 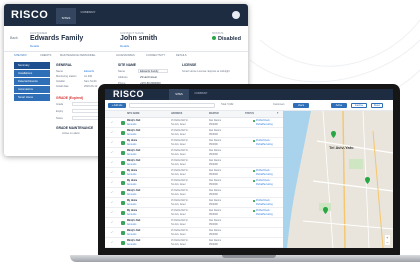 What do you see at coordinates (86, 104) in the screenshot?
I see `grade-field` at bounding box center [86, 104].